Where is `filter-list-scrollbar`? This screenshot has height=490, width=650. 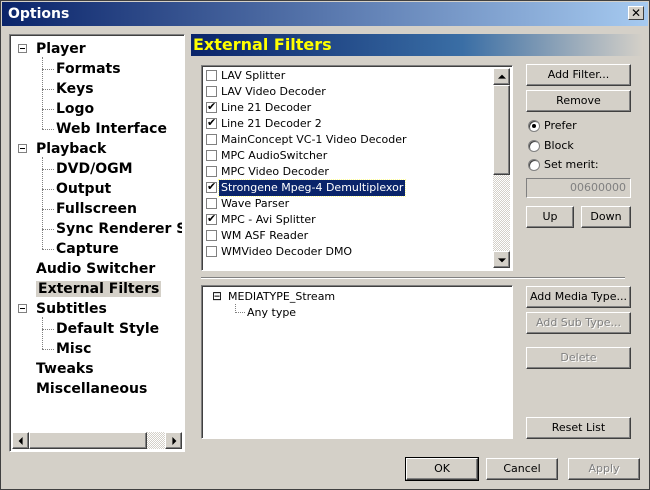 filter-list-scrollbar is located at coordinates (501, 168).